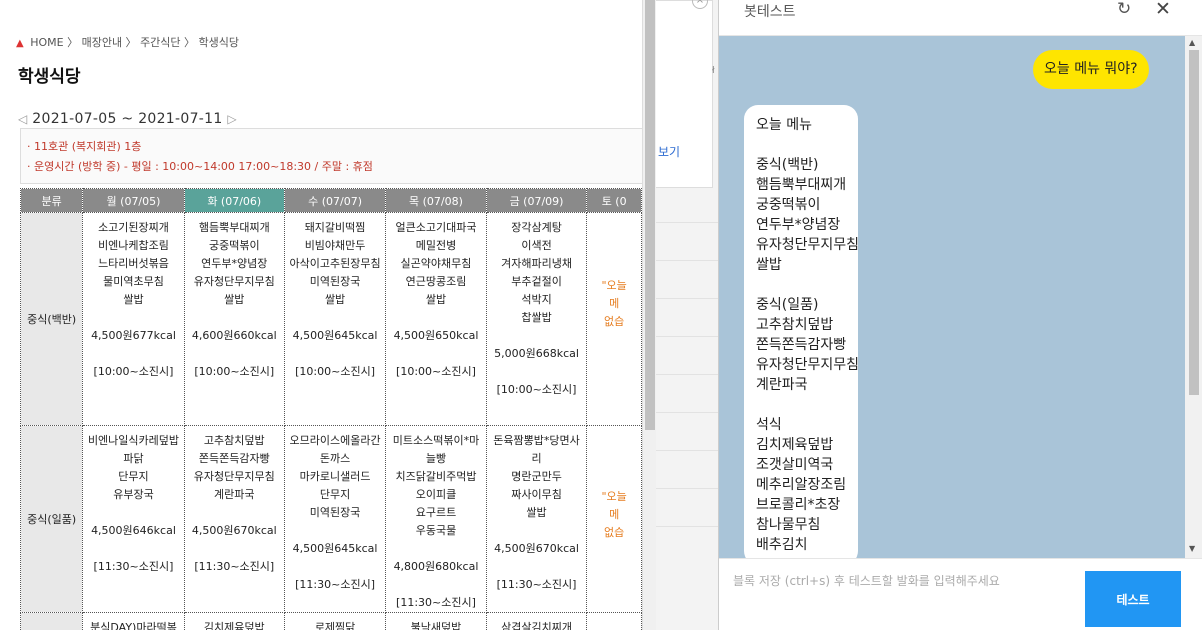  What do you see at coordinates (234, 245) in the screenshot?
I see `menu-item: 궁중떡볶이` at bounding box center [234, 245].